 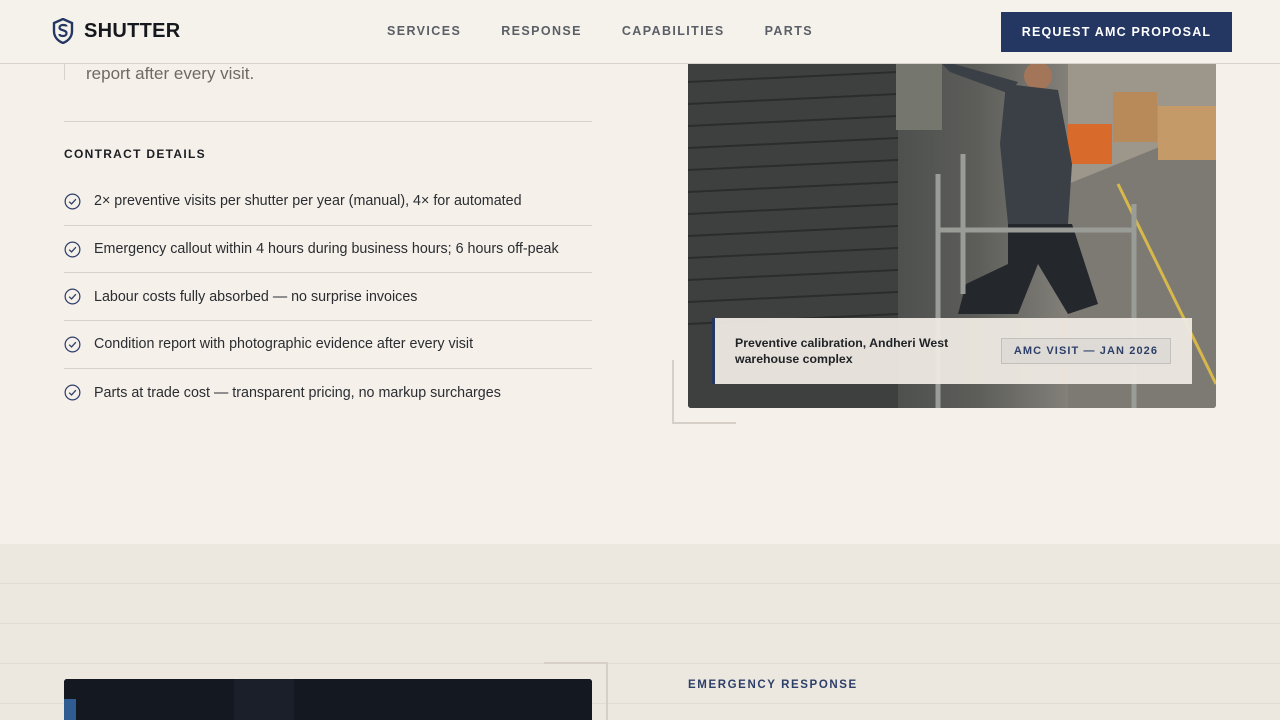 I want to click on nav-link-parts: PARTS, so click(x=789, y=31).